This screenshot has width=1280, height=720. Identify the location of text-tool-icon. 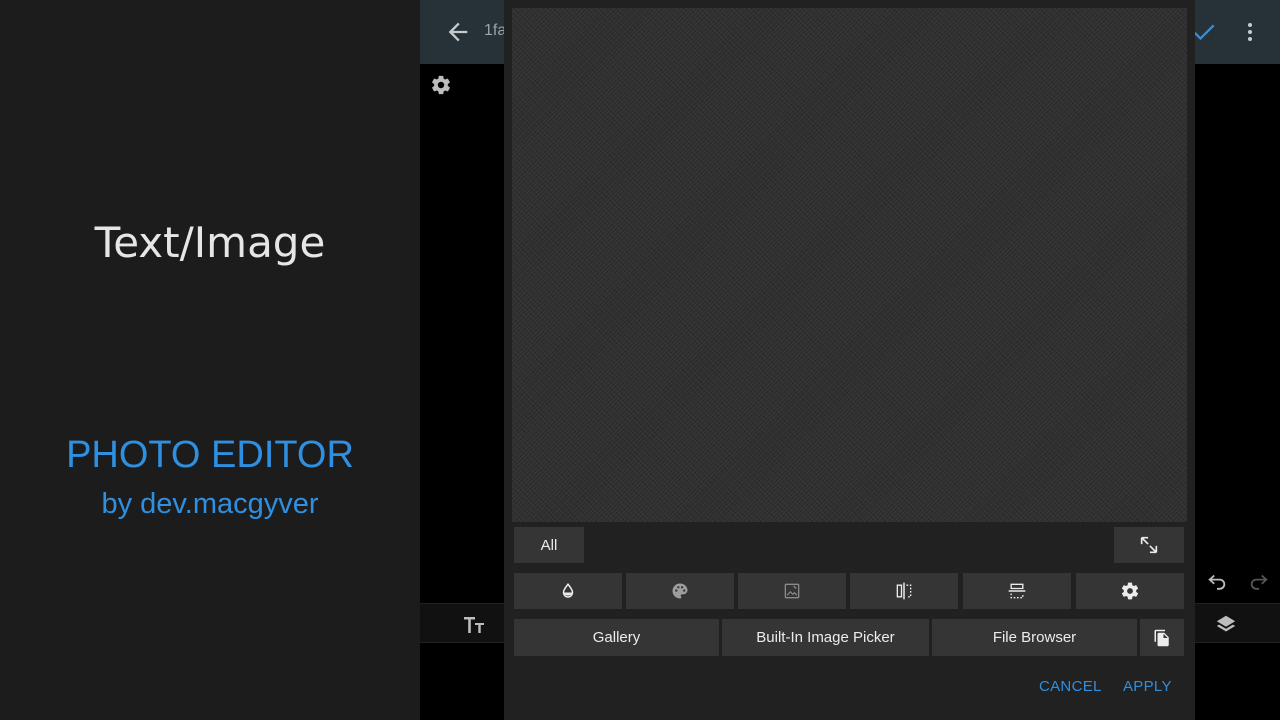
(474, 625).